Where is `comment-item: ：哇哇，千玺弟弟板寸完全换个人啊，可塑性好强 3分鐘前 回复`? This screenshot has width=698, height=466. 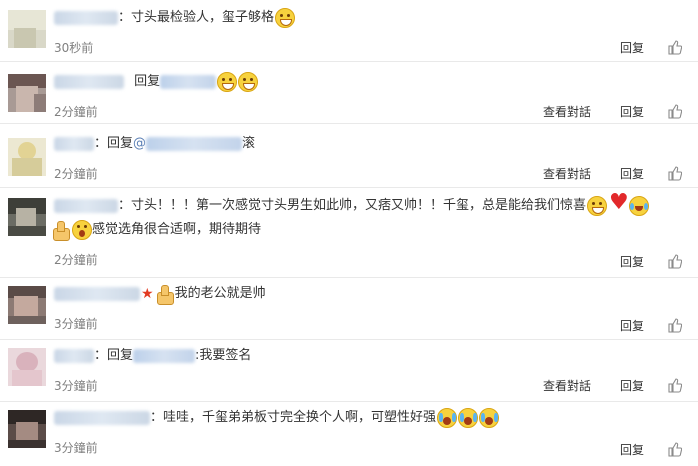
comment-item: ：哇哇，千玺弟弟板寸完全换个人啊，可塑性好强 3分鐘前 回复 is located at coordinates (349, 434).